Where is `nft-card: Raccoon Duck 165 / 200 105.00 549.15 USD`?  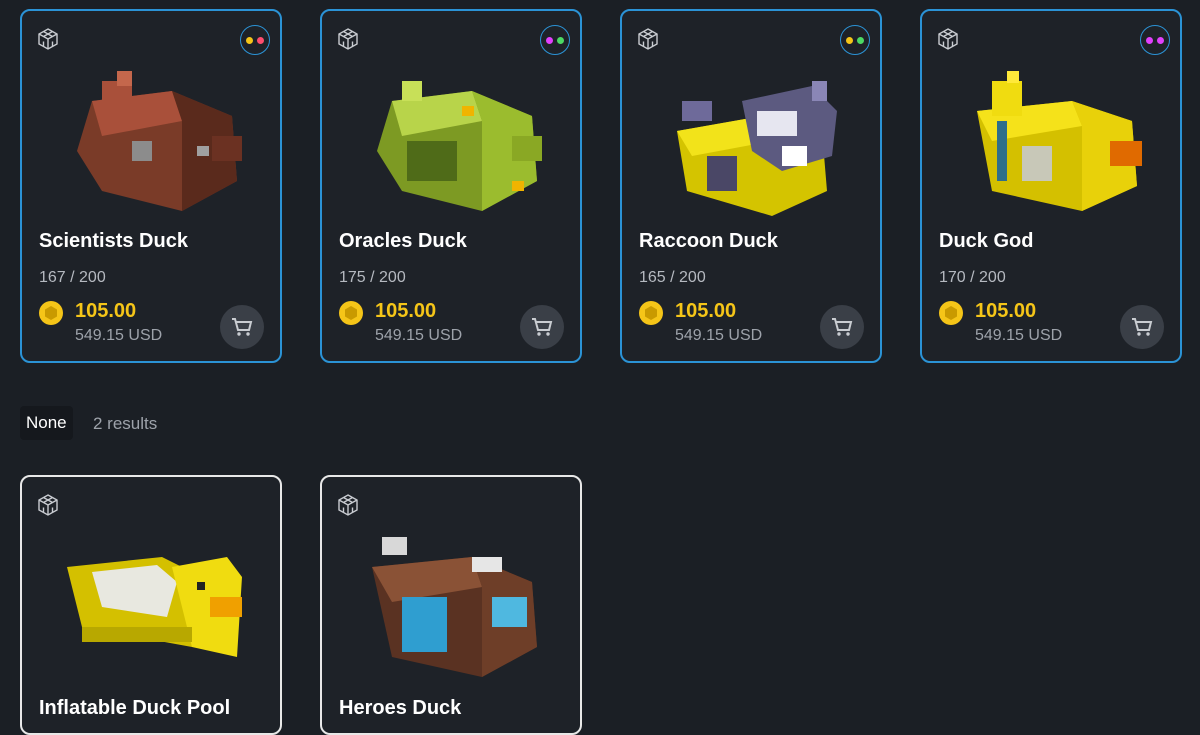 nft-card: Raccoon Duck 165 / 200 105.00 549.15 USD is located at coordinates (751, 186).